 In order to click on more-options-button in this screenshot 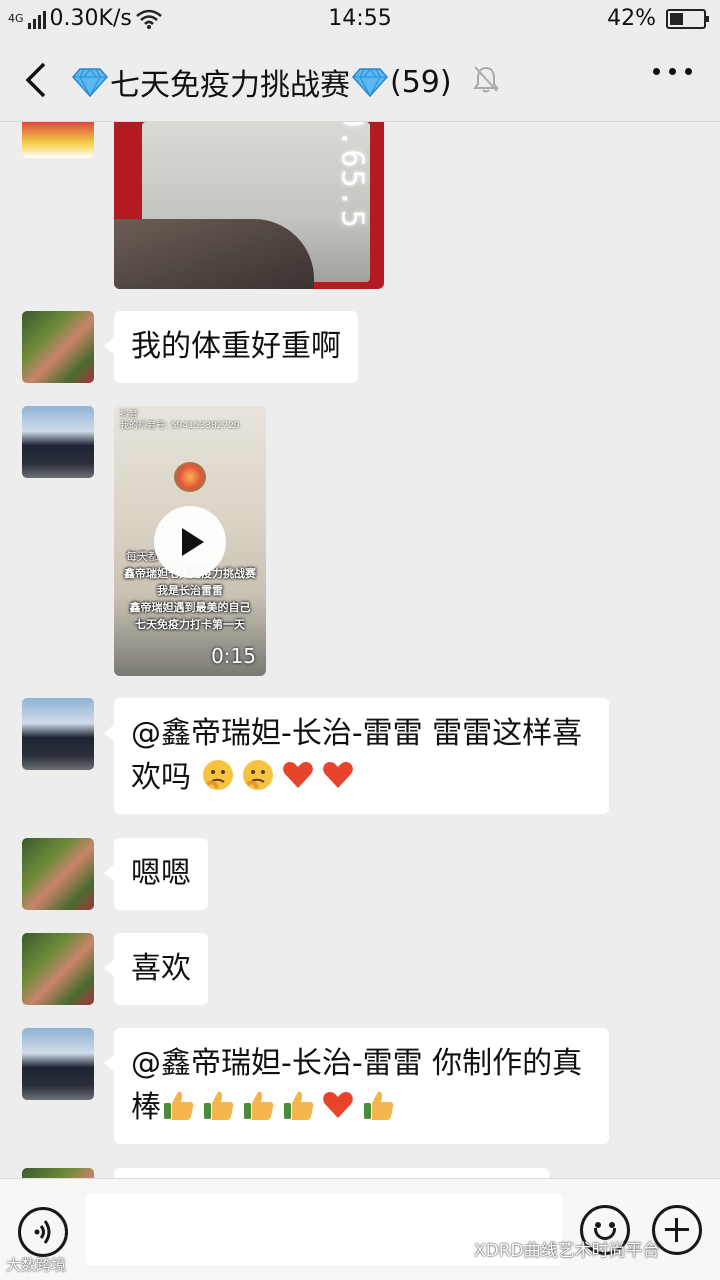, I will do `click(672, 71)`.